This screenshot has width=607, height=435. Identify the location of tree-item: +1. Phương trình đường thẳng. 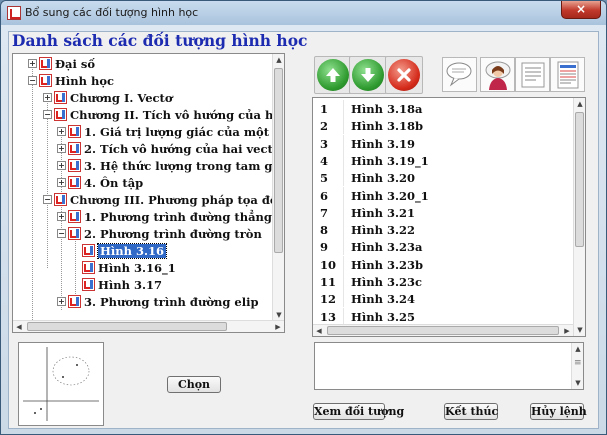
(164, 216).